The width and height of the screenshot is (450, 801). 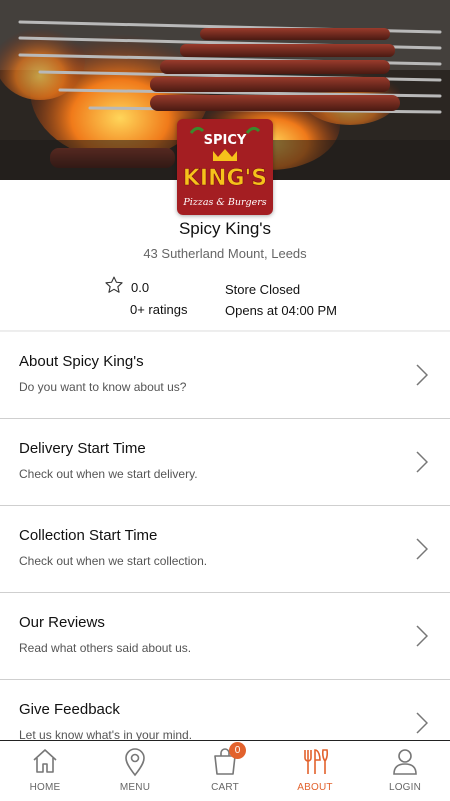 I want to click on logo-line3: Pizzas & Burgers, so click(x=224, y=202).